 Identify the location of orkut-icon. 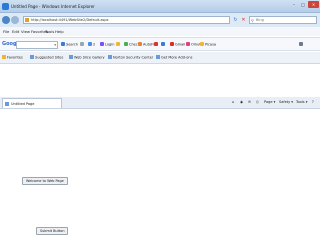
(188, 44).